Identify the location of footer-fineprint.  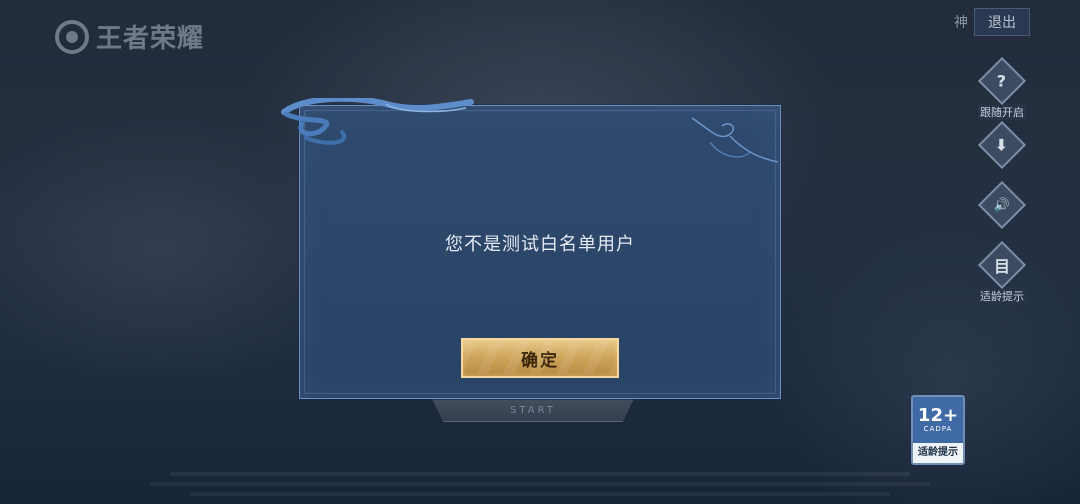
(540, 485).